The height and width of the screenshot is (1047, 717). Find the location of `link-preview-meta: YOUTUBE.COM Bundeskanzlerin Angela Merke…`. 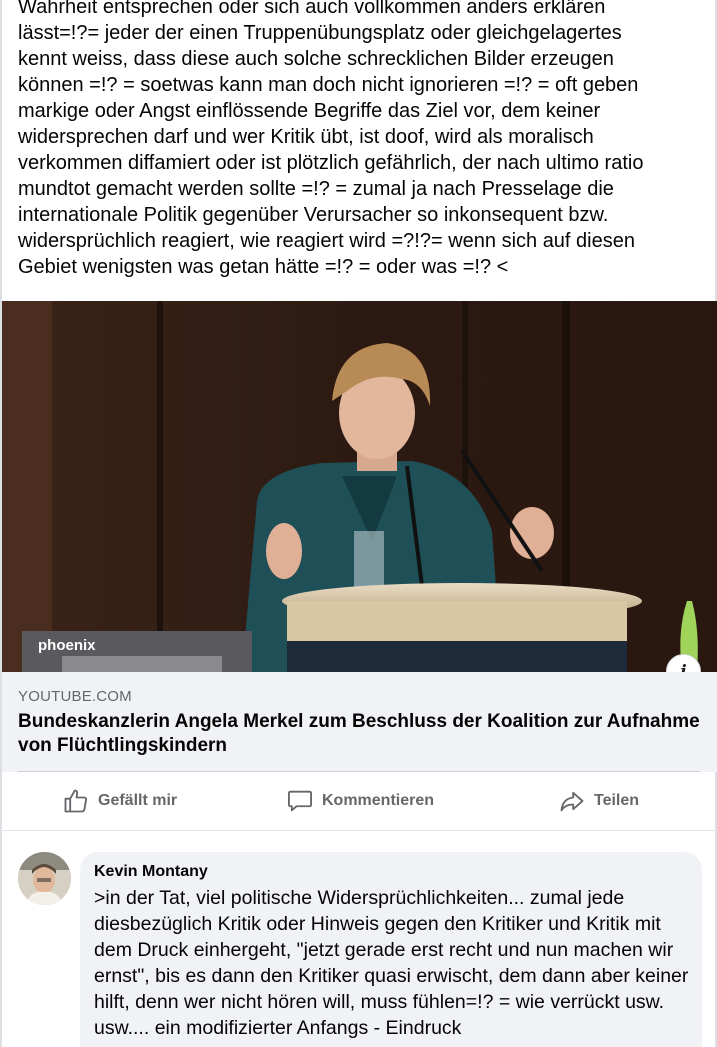

link-preview-meta: YOUTUBE.COM Bundeskanzlerin Angela Merke… is located at coordinates (359, 722).